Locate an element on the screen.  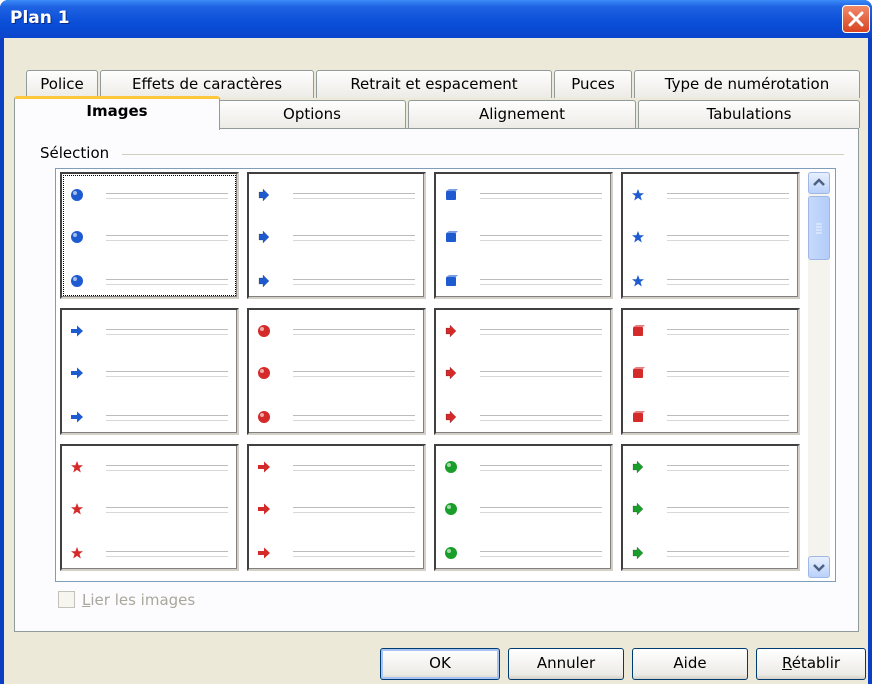
tab-label: Alignement is located at coordinates (522, 114).